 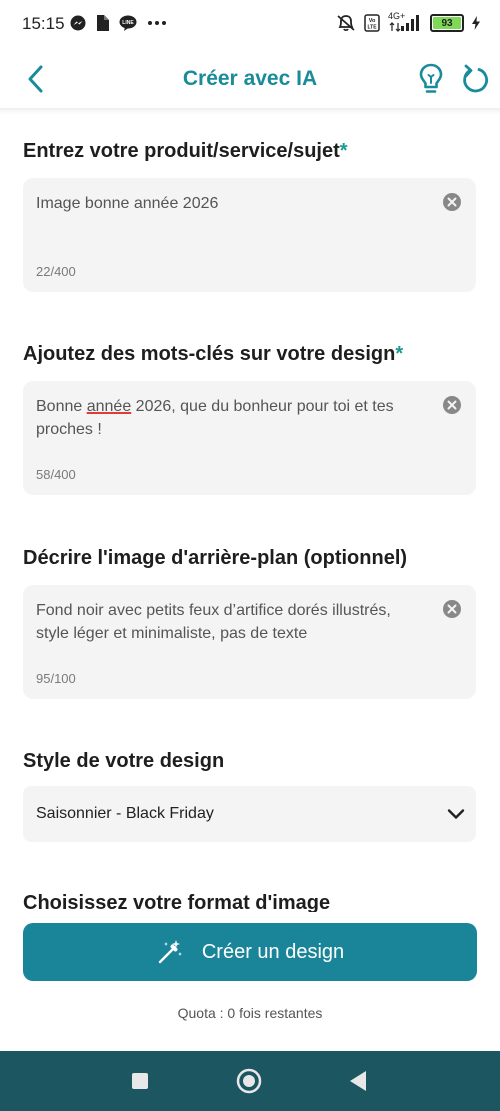 I want to click on chevron-down-icon, so click(x=456, y=814).